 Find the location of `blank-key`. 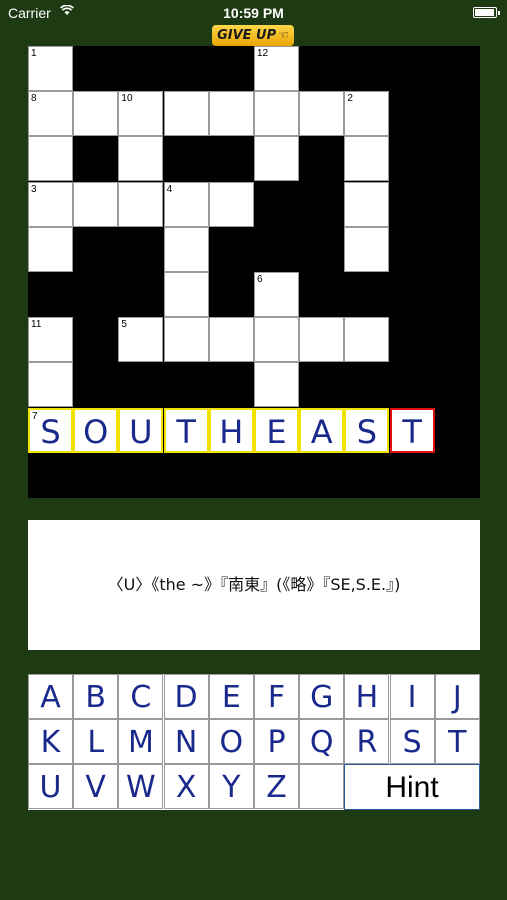

blank-key is located at coordinates (322, 787).